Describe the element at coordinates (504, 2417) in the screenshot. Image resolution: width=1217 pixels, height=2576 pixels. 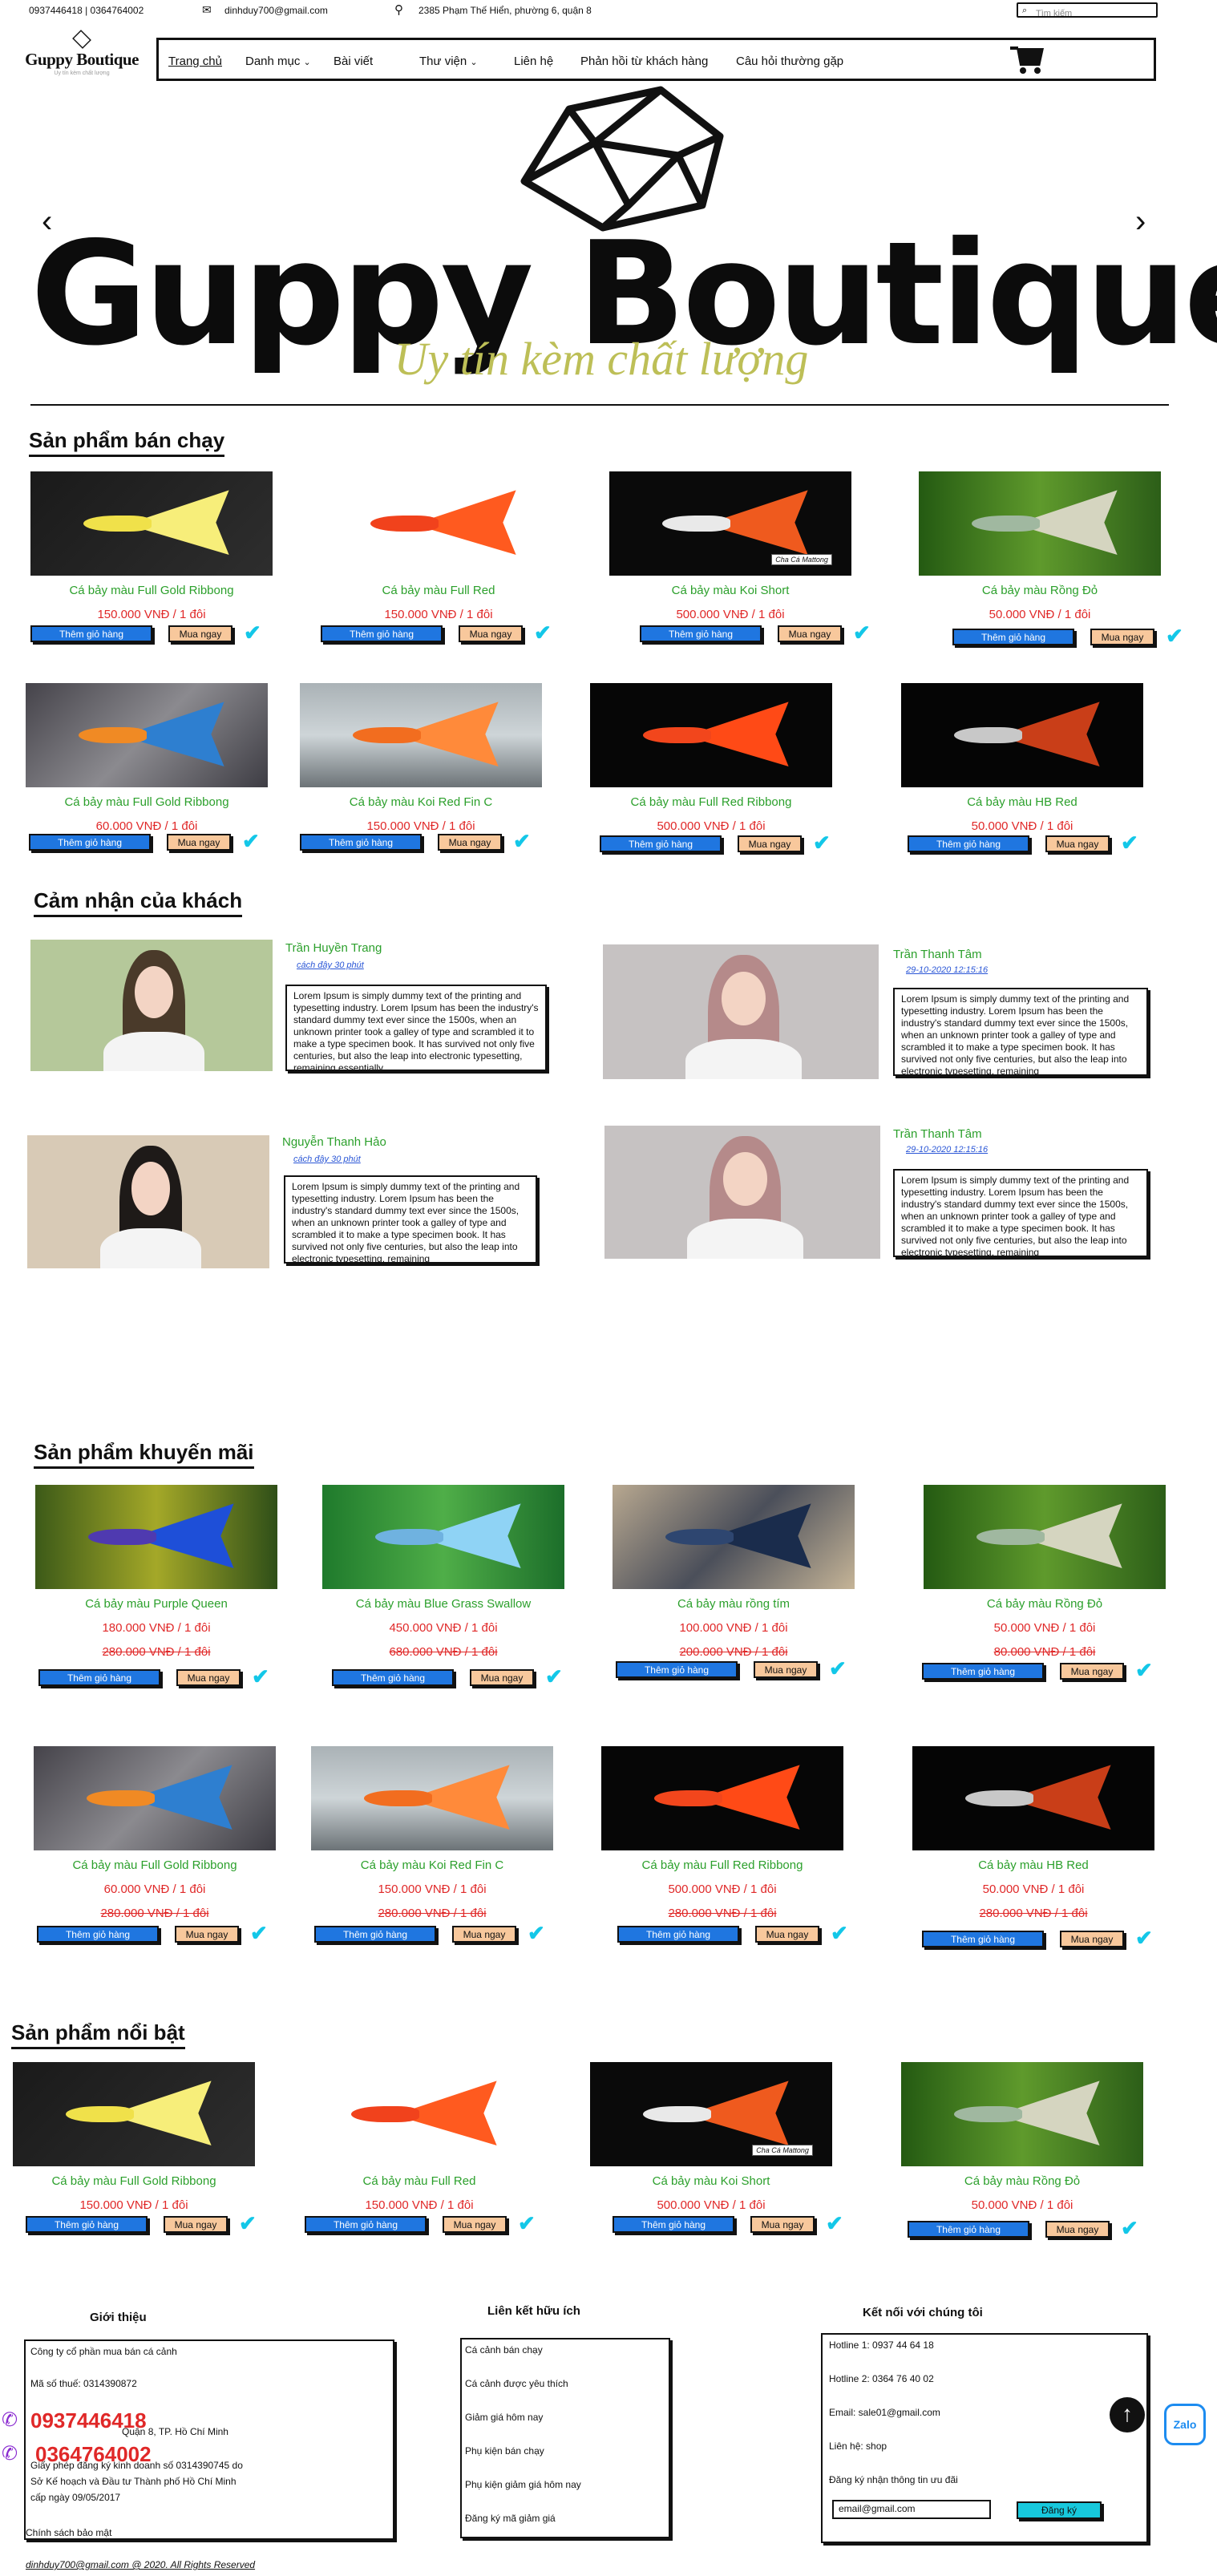
I see `footer-link: Giảm giá hôm nay` at that location.